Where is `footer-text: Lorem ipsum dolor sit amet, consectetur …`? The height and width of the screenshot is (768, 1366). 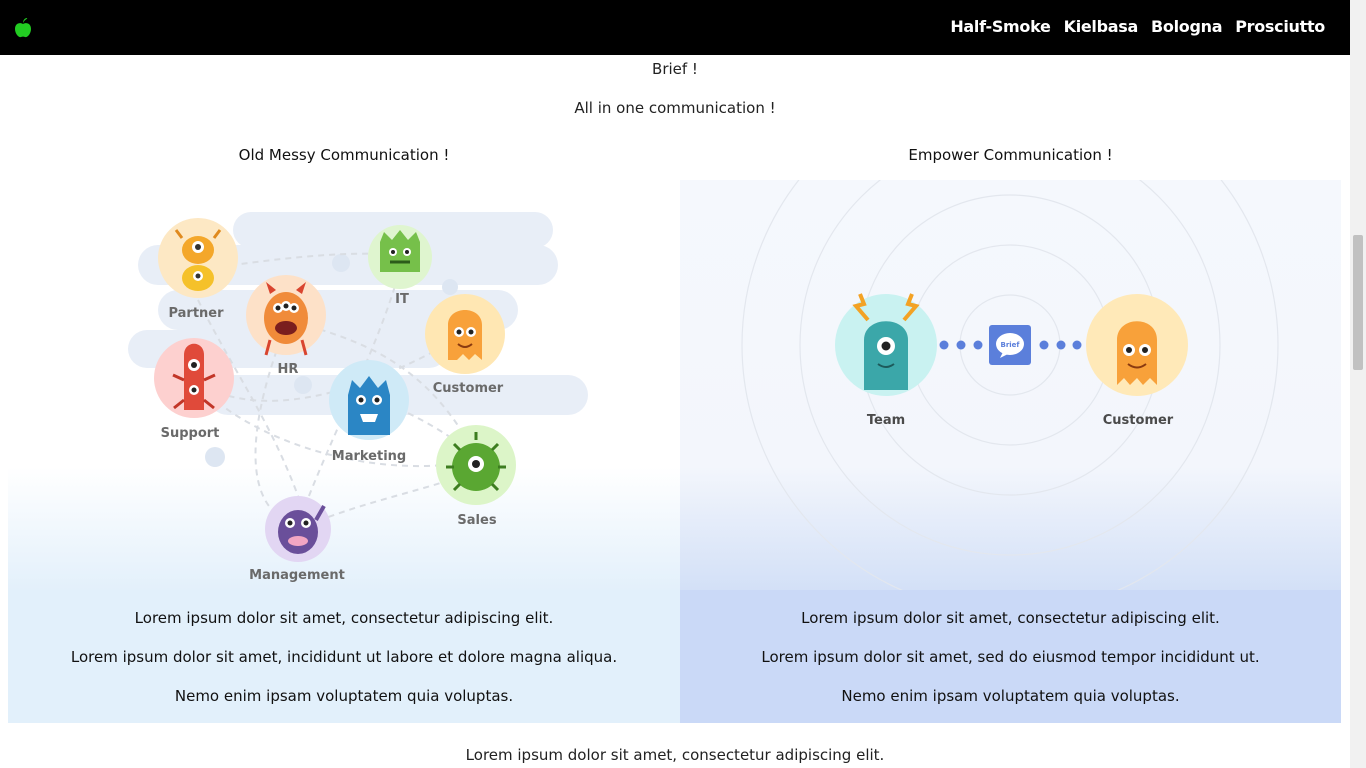
footer-text: Lorem ipsum dolor sit amet, consectetur … is located at coordinates (675, 755).